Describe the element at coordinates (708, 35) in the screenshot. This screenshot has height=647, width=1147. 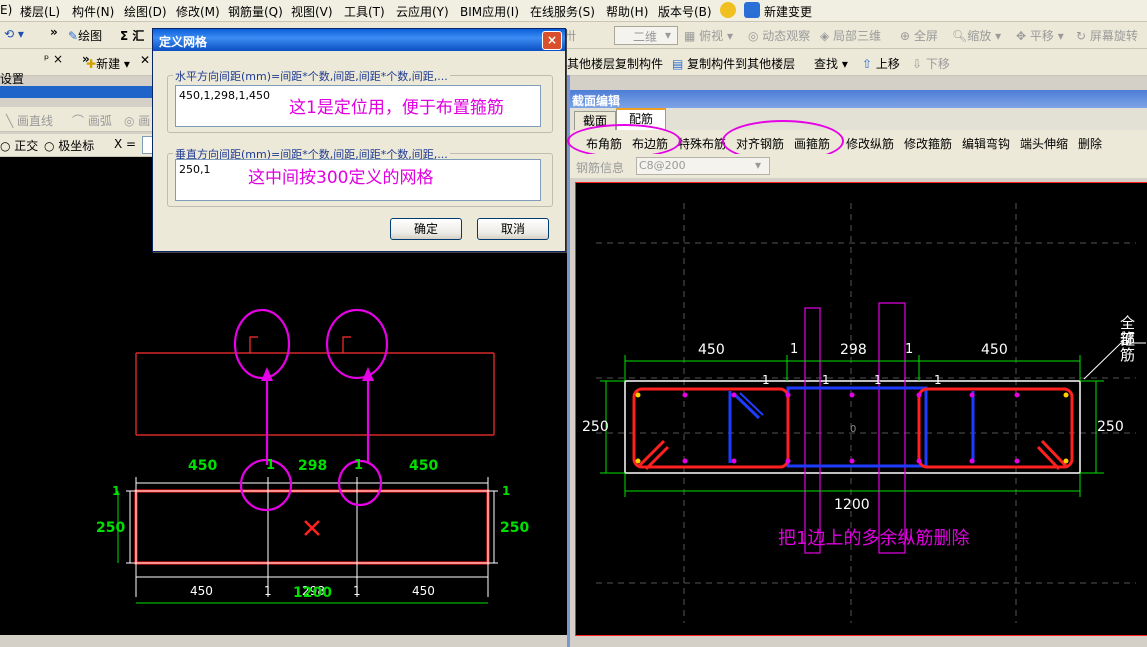
I see `top-view-button: ▦ 俯视 ▾` at that location.